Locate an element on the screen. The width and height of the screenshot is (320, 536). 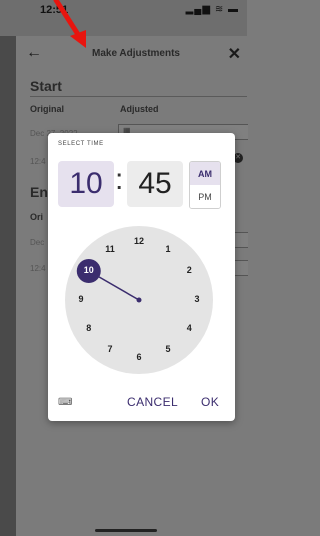
clock-number-8: 8 is located at coordinates (89, 329).